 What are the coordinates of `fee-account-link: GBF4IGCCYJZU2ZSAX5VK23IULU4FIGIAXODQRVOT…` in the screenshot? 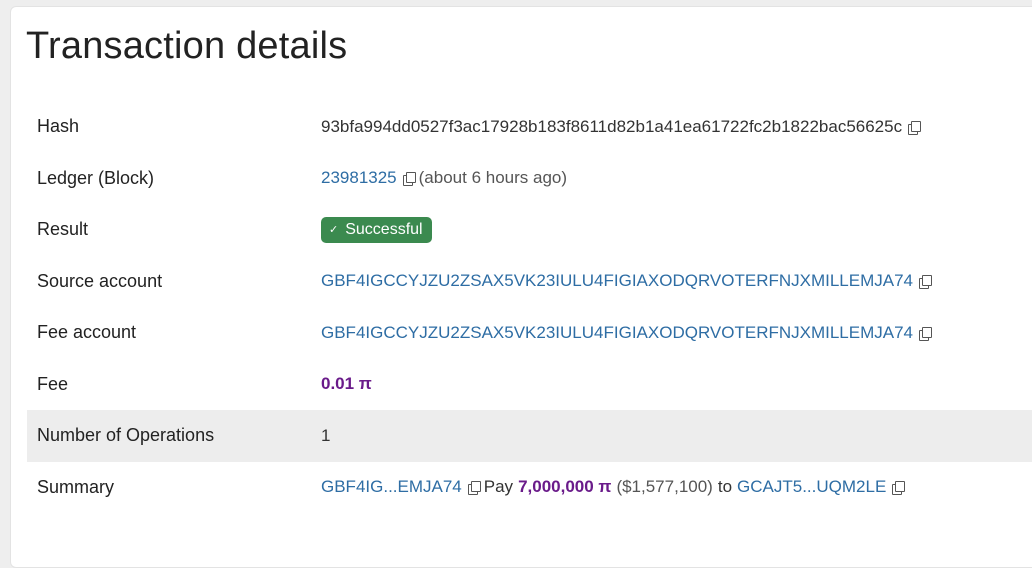 It's located at (617, 333).